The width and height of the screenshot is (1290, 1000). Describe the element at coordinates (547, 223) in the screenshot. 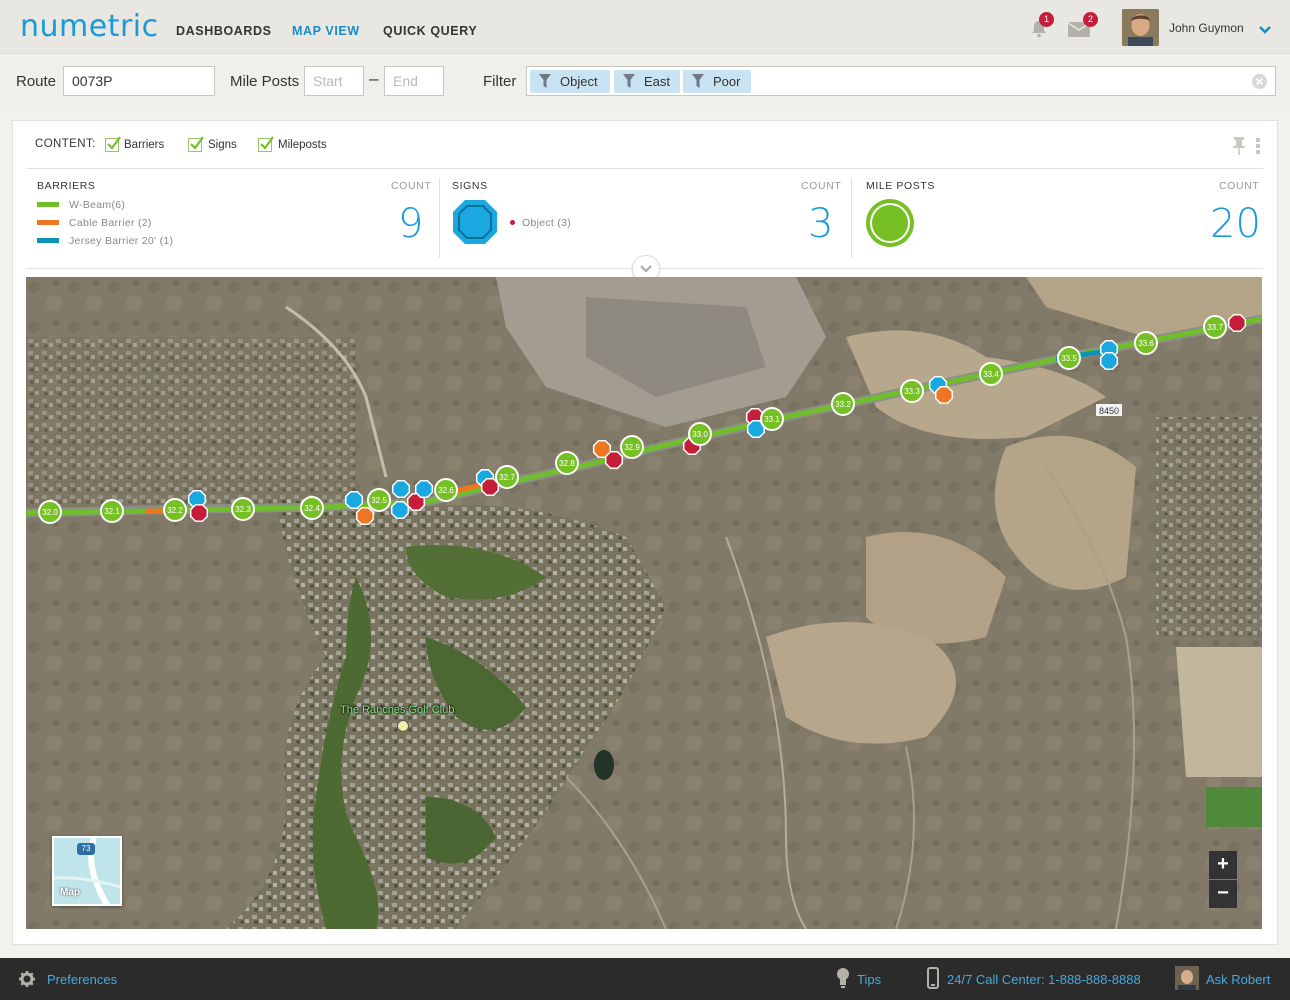

I see `legend-object: Object (3)` at that location.